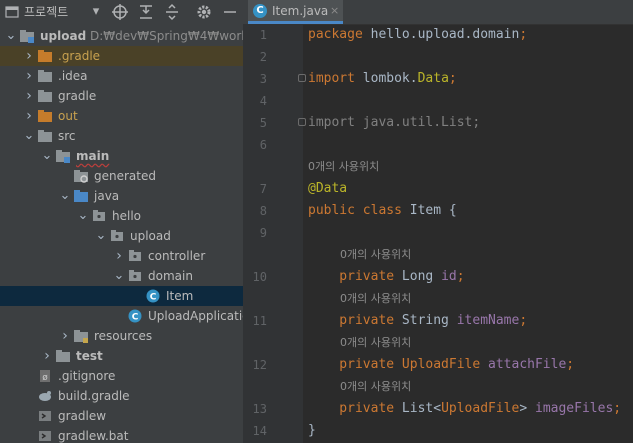  I want to click on code-line: 4, so click(438, 101).